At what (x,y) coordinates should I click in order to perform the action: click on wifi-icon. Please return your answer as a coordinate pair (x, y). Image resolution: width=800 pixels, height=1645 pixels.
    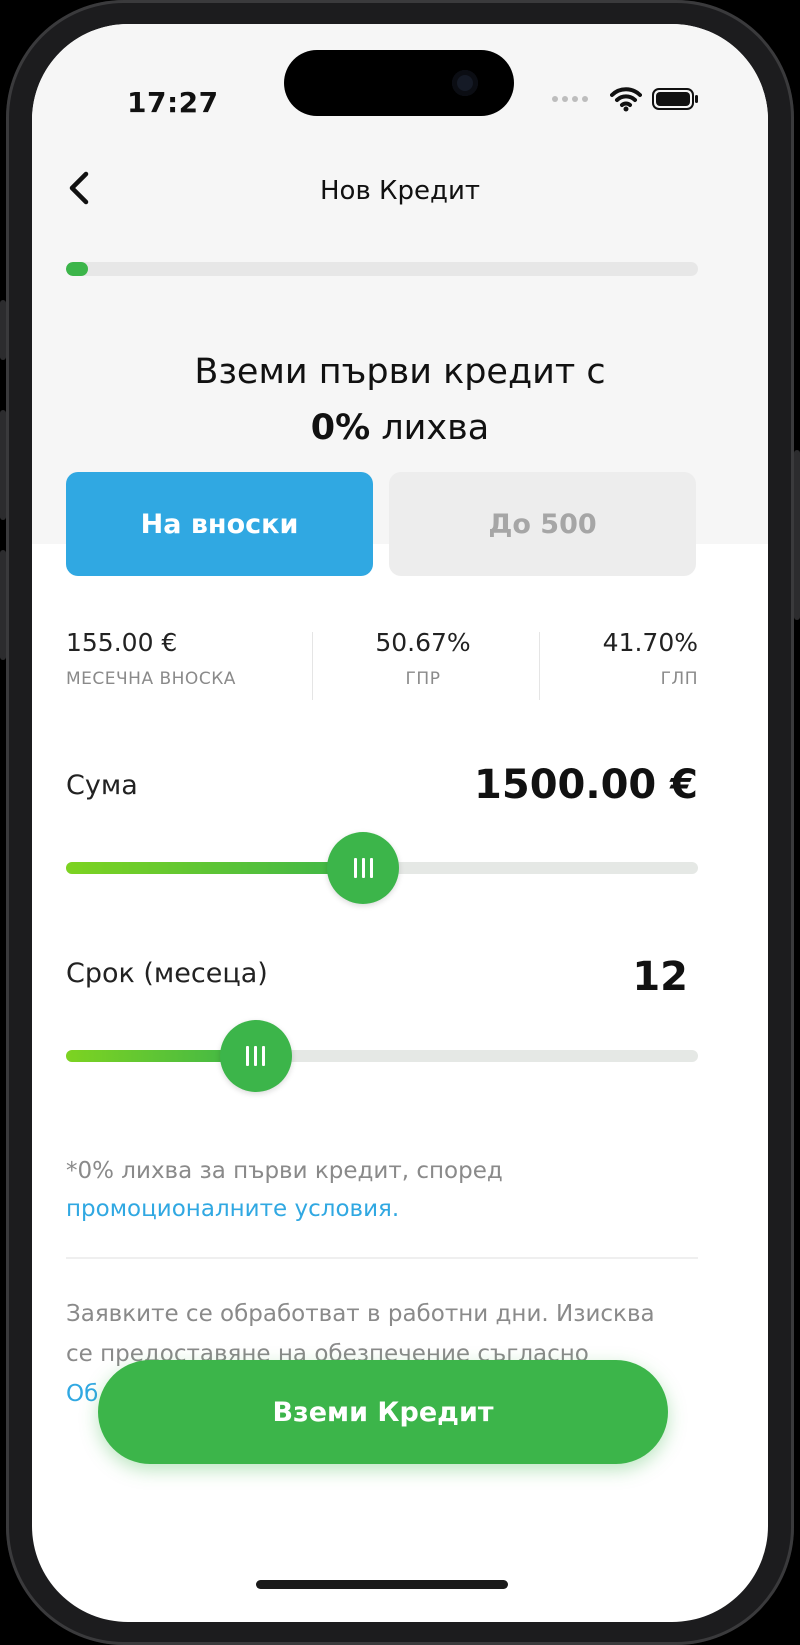
    Looking at the image, I should click on (626, 99).